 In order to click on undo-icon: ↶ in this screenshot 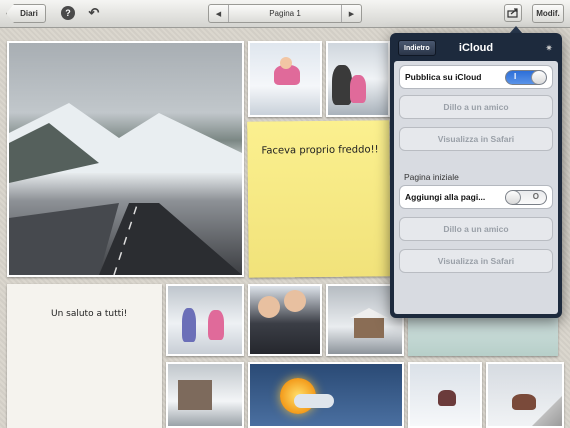, I will do `click(94, 12)`.